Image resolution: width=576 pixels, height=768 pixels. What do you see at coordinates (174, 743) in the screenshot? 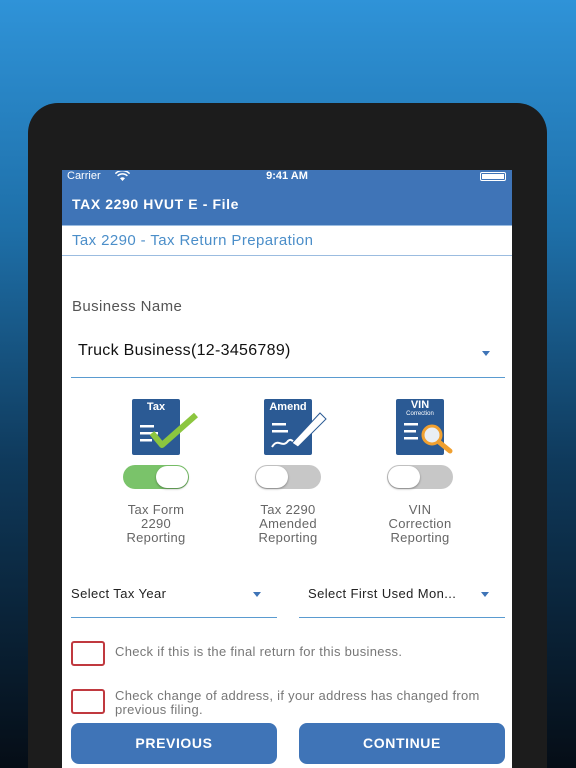
I see `previous-button: PREVIOUS` at bounding box center [174, 743].